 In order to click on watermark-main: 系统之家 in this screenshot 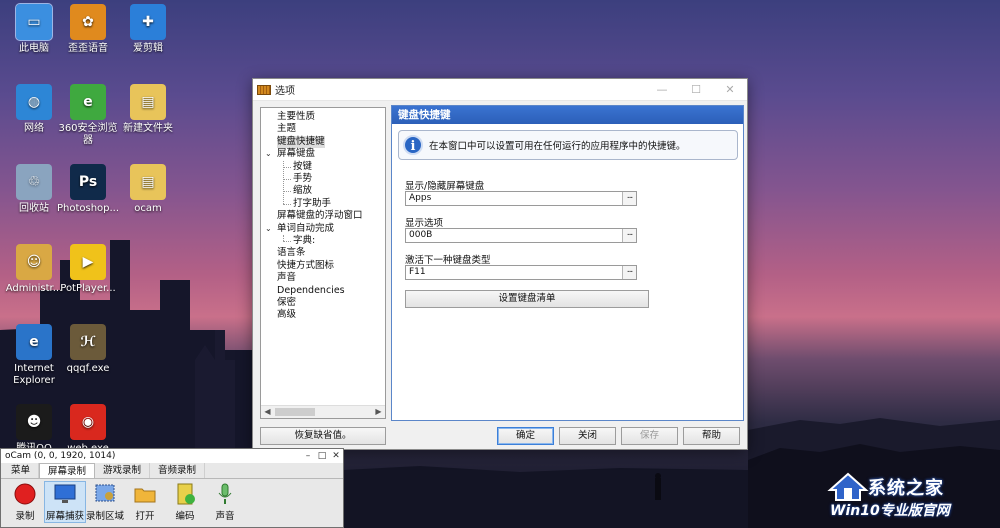, I will do `click(906, 488)`.